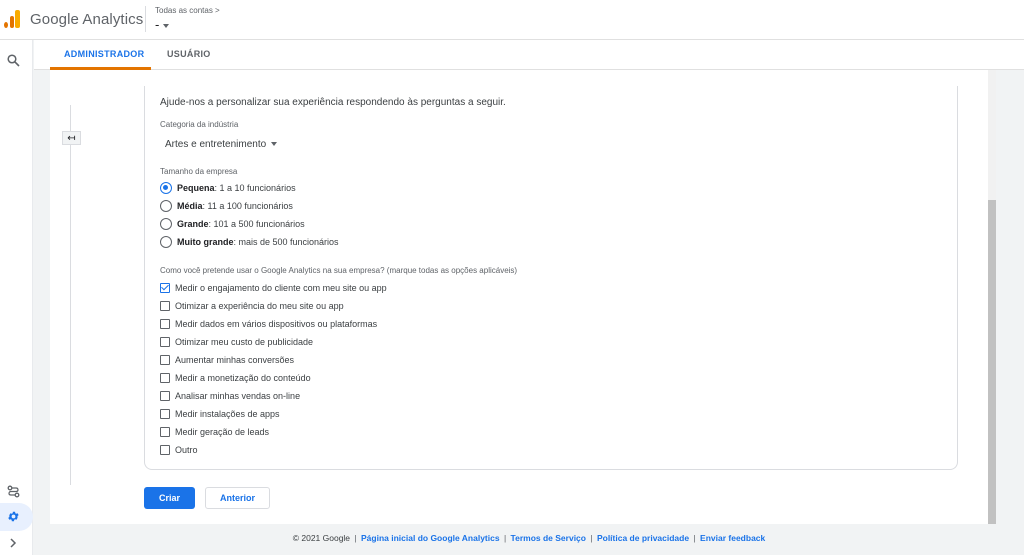 The image size is (1024, 555). Describe the element at coordinates (992, 362) in the screenshot. I see `scrollbar-thumb` at that location.